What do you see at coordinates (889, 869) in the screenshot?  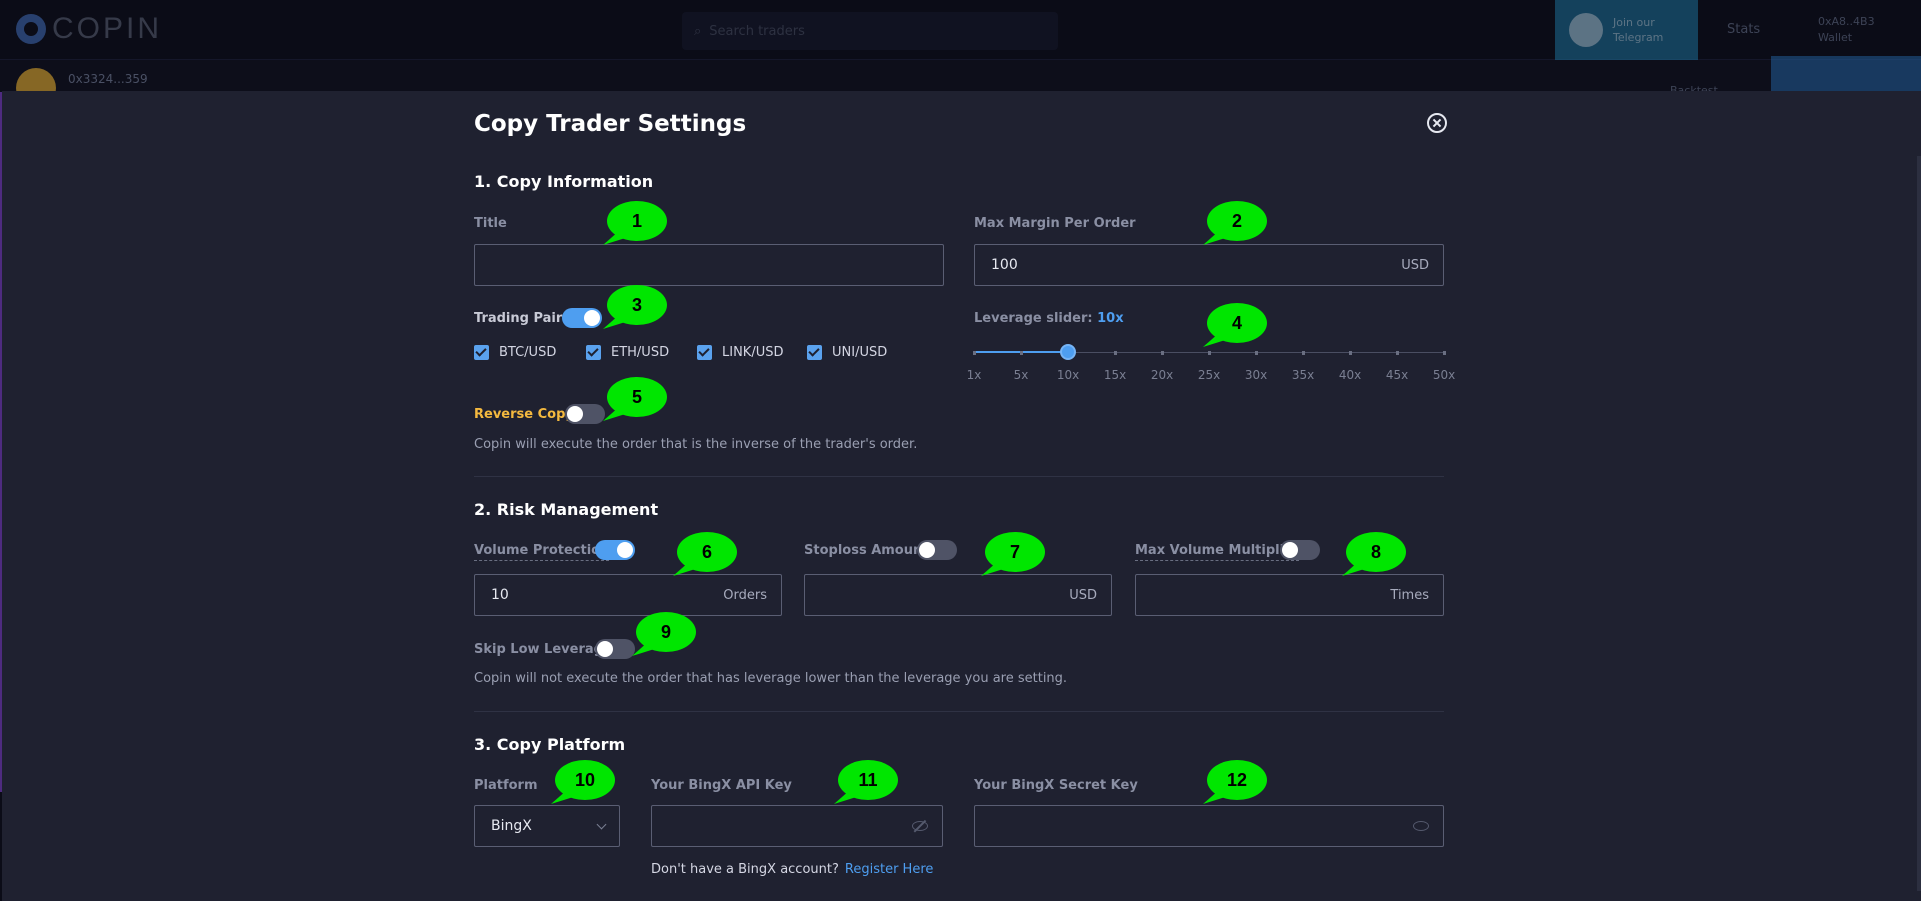 I see `register-link: Register Here` at bounding box center [889, 869].